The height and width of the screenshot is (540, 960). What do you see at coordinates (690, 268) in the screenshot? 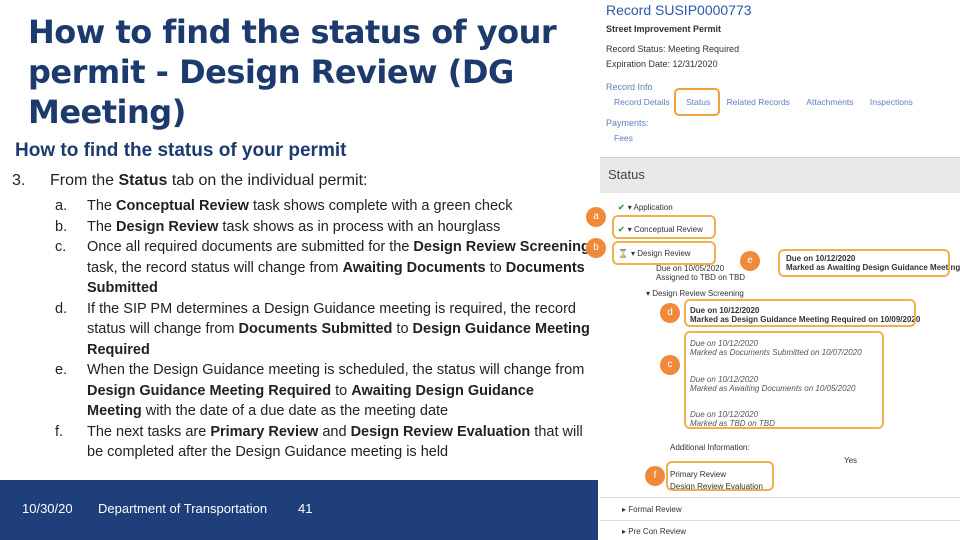
I see `design-review-due-line-1: Due on 10/05/2020` at bounding box center [690, 268].